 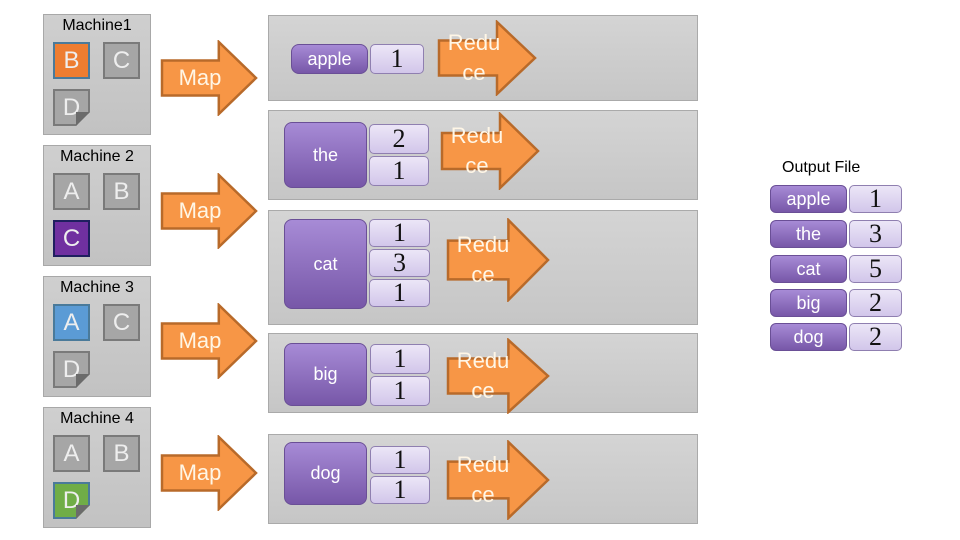 I want to click on count-cell: 2, so click(x=399, y=139).